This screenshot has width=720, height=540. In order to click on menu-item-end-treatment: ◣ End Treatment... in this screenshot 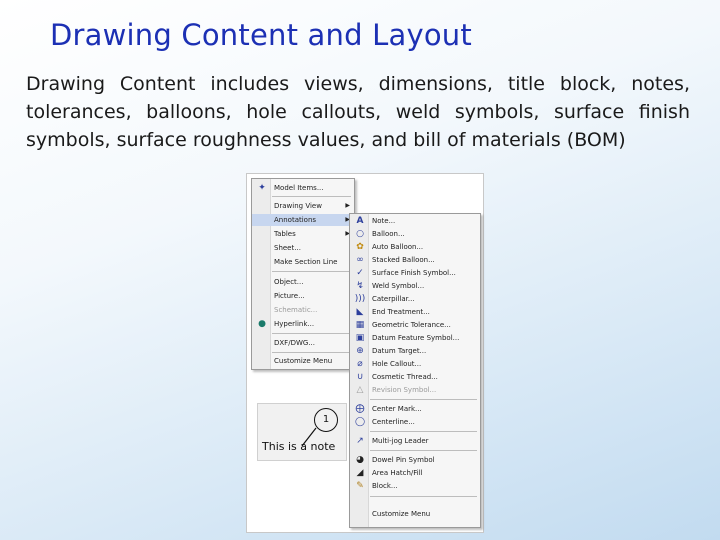, I will do `click(415, 312)`.